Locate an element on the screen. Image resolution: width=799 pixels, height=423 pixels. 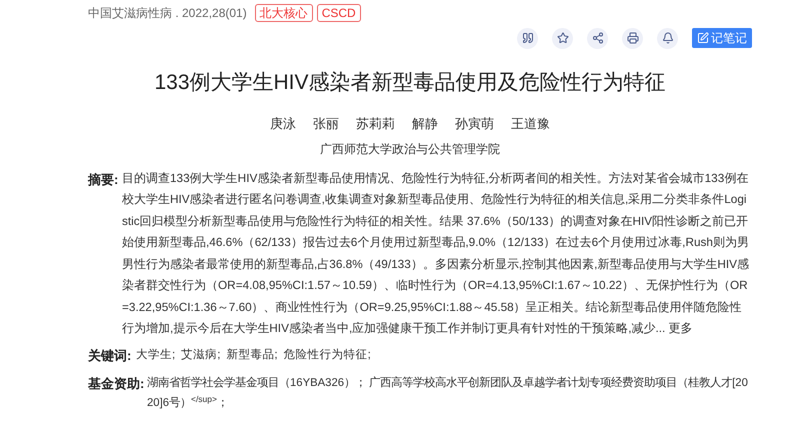
funding-text: 湖南省哲学社会学基金项目（16YBA326）； 广西高等学校高水平创新团队及卓越学者计划专项经费资助项目（桂教人才[2020]6号）$^{</sup>}$； is located at coordinates (448, 393).